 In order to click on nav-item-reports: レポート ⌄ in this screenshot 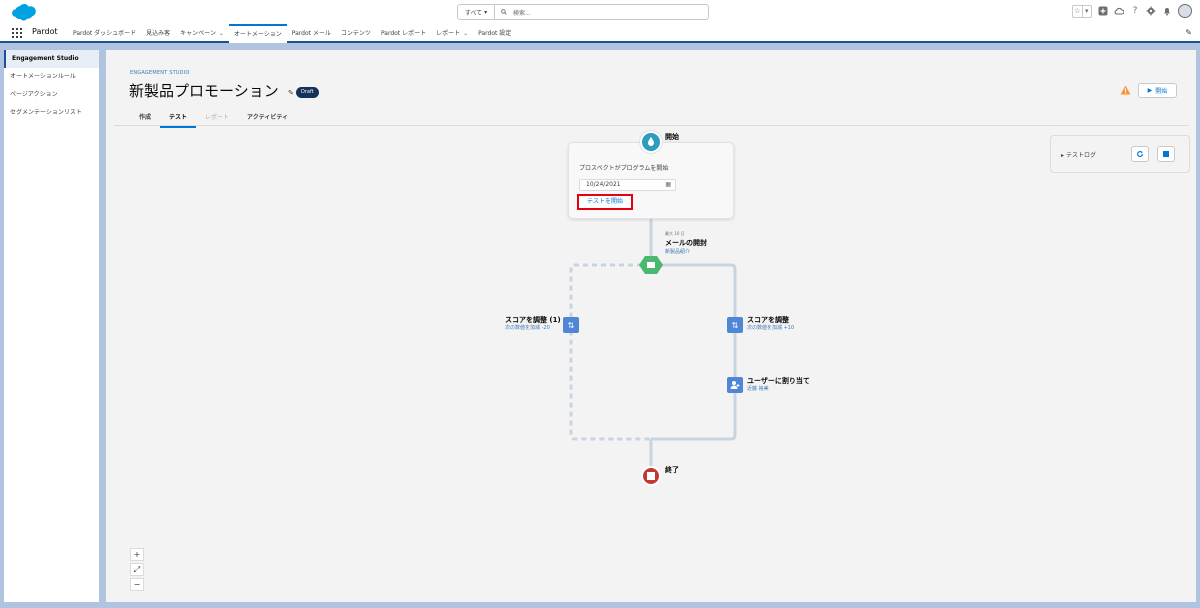, I will do `click(452, 33)`.